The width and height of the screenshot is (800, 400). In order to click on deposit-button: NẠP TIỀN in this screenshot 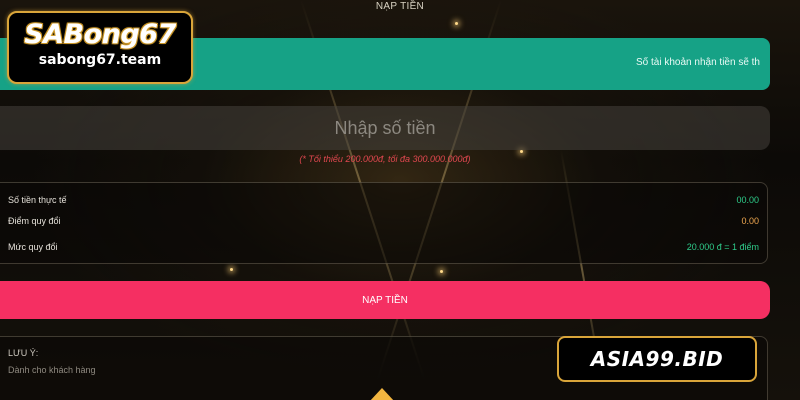, I will do `click(385, 300)`.